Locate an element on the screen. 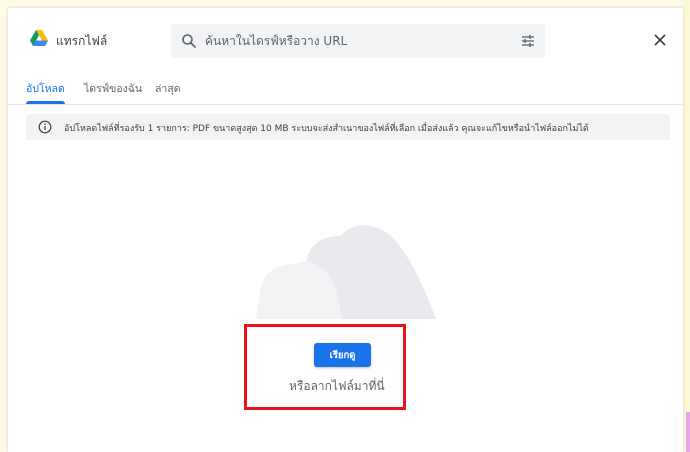 Image resolution: width=690 pixels, height=452 pixels. background-accent is located at coordinates (688, 432).